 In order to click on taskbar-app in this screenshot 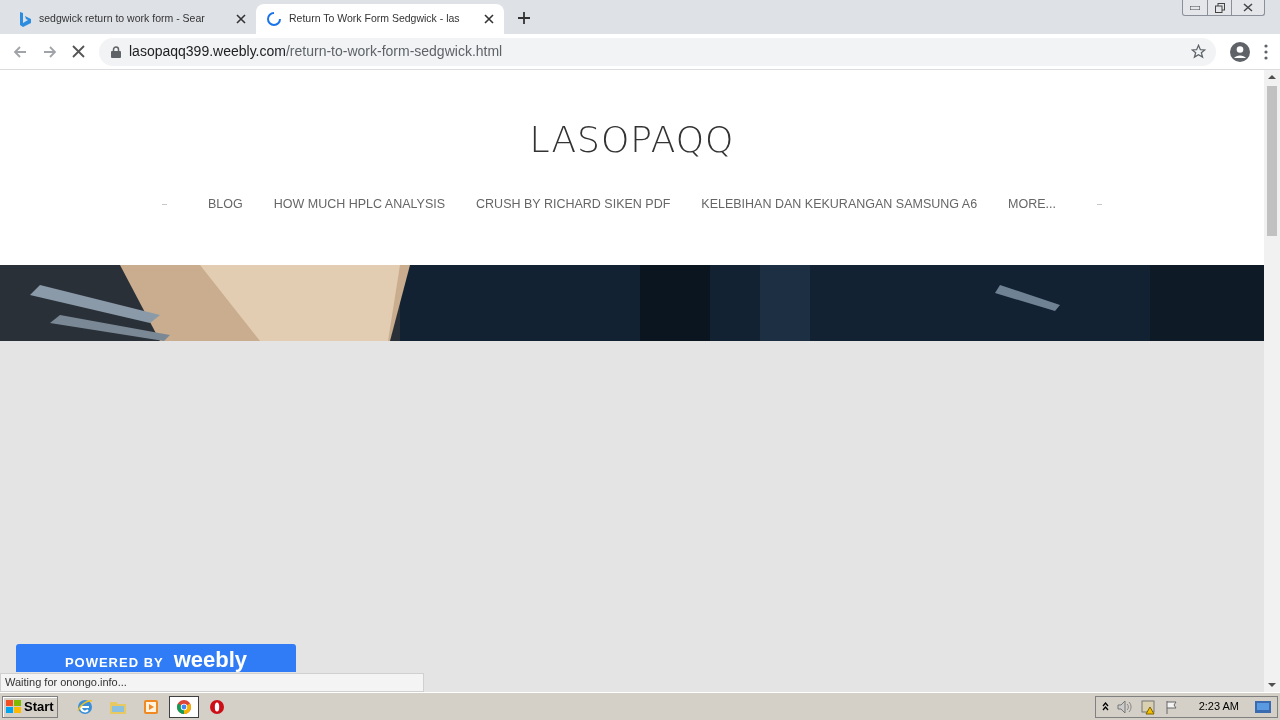, I will do `click(183, 706)`.